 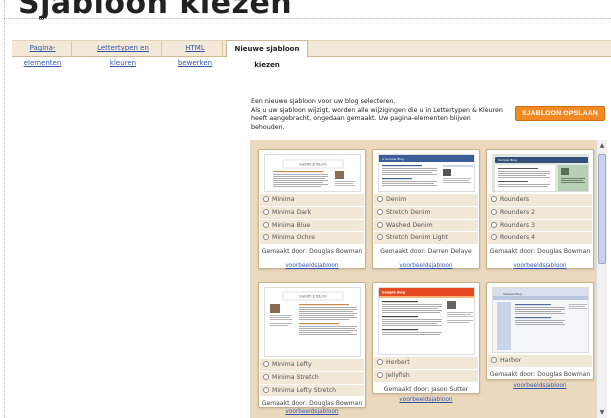 I want to click on minima-preview-title: SAMPLE BLOG, so click(x=313, y=165).